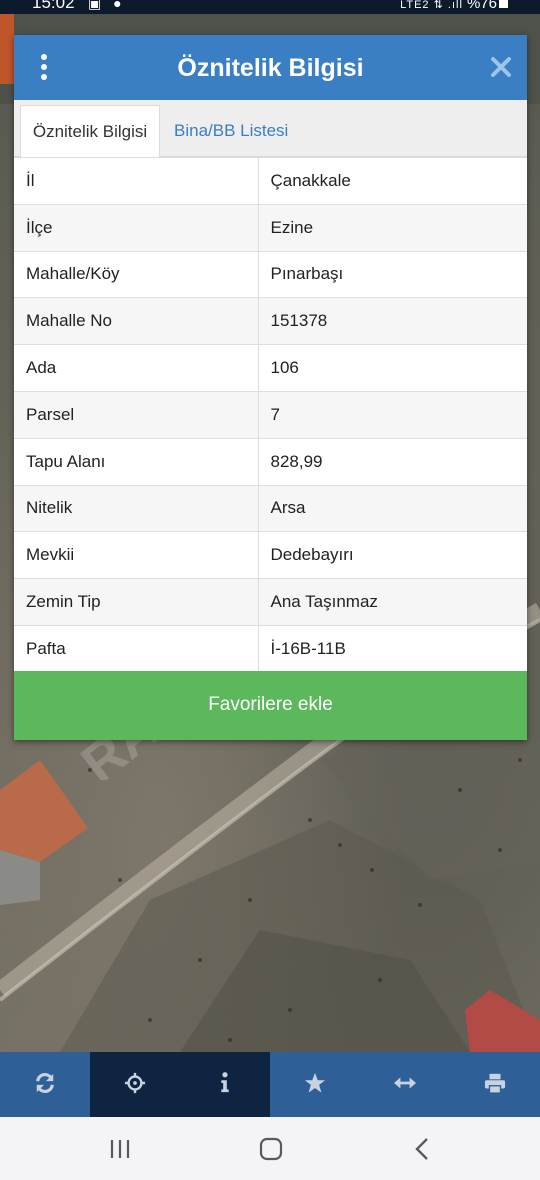  I want to click on table-row: Zemin Tip Ana Taşınmaz, so click(270, 602).